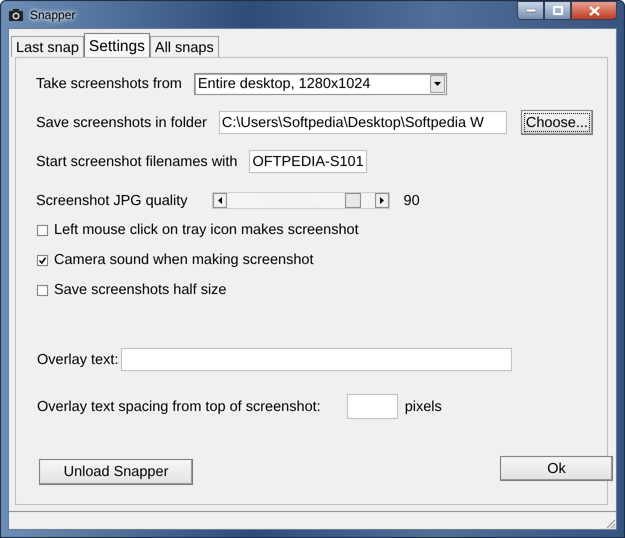  I want to click on source-label: Take screenshots from, so click(109, 84).